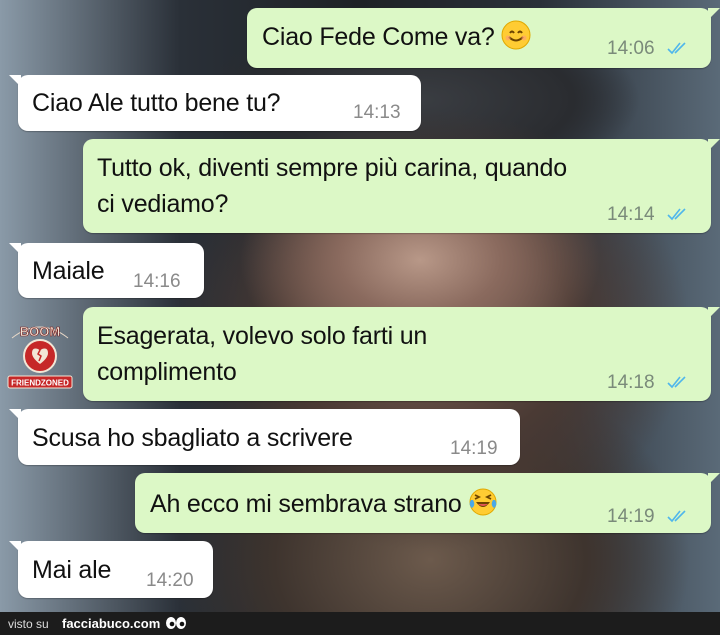 The width and height of the screenshot is (720, 635). What do you see at coordinates (111, 623) in the screenshot?
I see `footer-site-link: facciabuco.com` at bounding box center [111, 623].